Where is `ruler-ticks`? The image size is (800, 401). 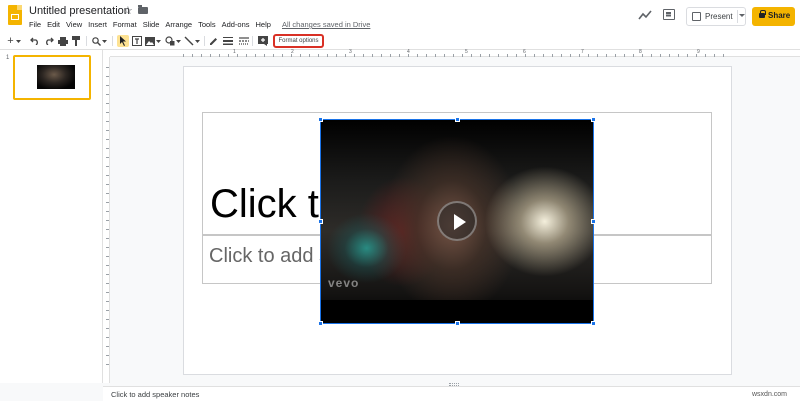 ruler-ticks is located at coordinates (107, 217).